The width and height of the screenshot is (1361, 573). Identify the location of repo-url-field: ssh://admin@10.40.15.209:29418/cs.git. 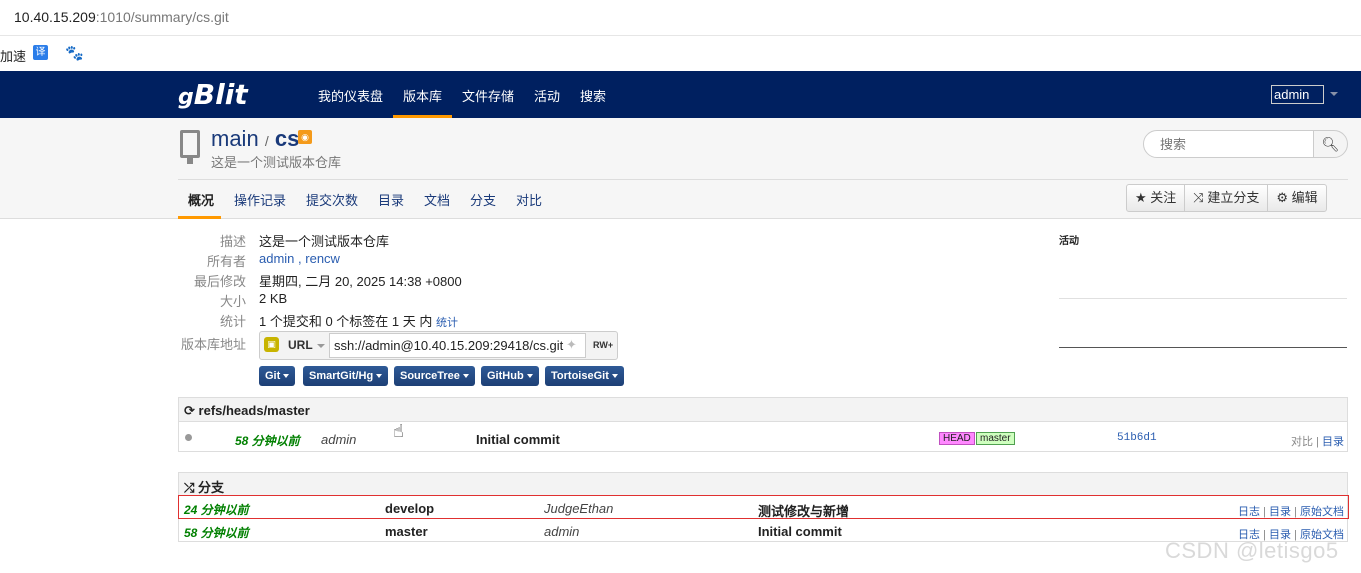
(457, 345).